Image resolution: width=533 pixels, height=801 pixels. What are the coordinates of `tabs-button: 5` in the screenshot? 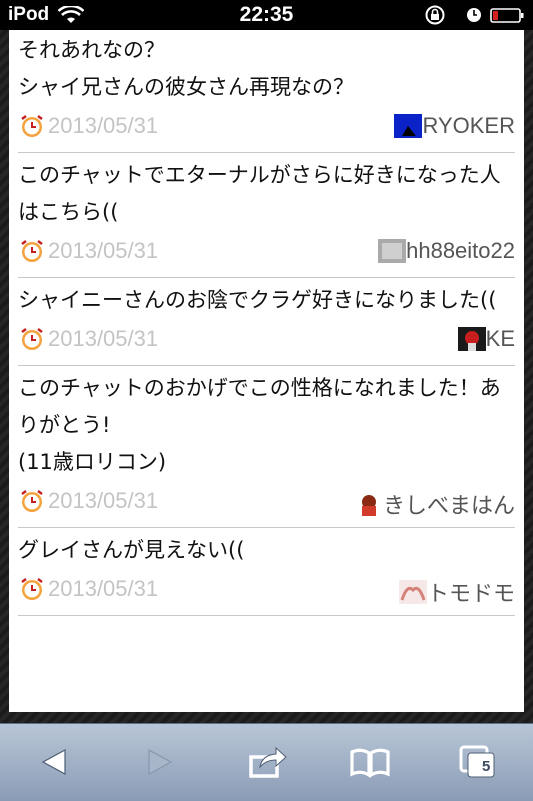 It's located at (478, 762).